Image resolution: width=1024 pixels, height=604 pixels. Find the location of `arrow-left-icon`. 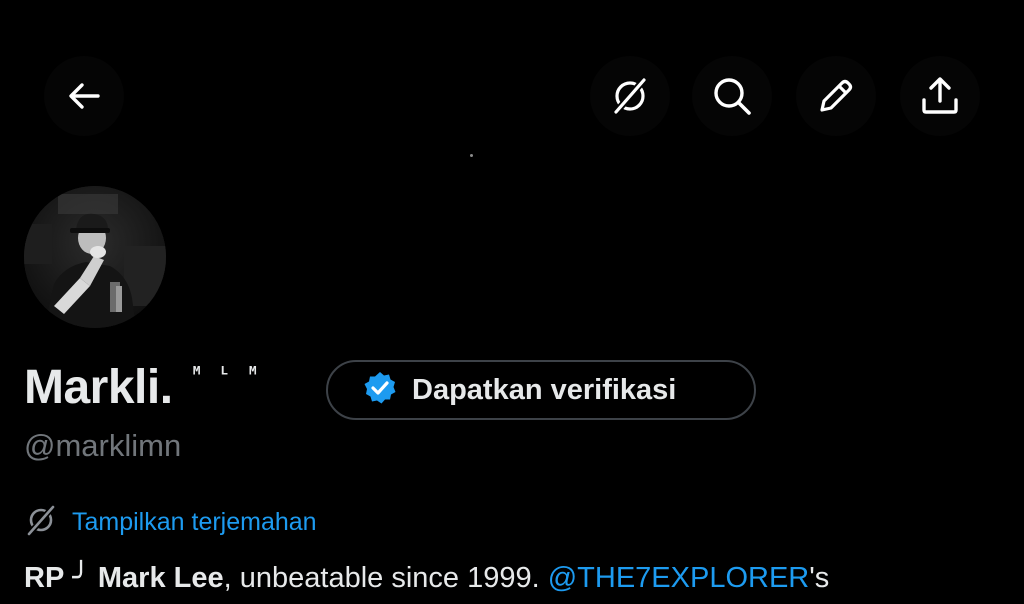

arrow-left-icon is located at coordinates (84, 96).